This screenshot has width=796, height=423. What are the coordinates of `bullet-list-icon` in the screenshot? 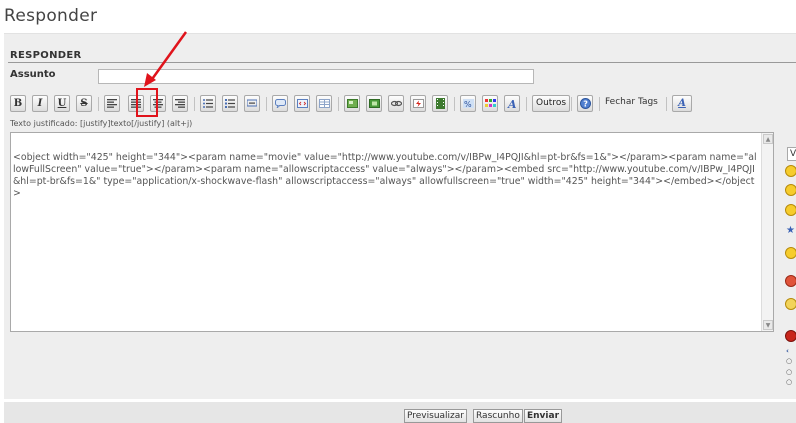 It's located at (208, 103).